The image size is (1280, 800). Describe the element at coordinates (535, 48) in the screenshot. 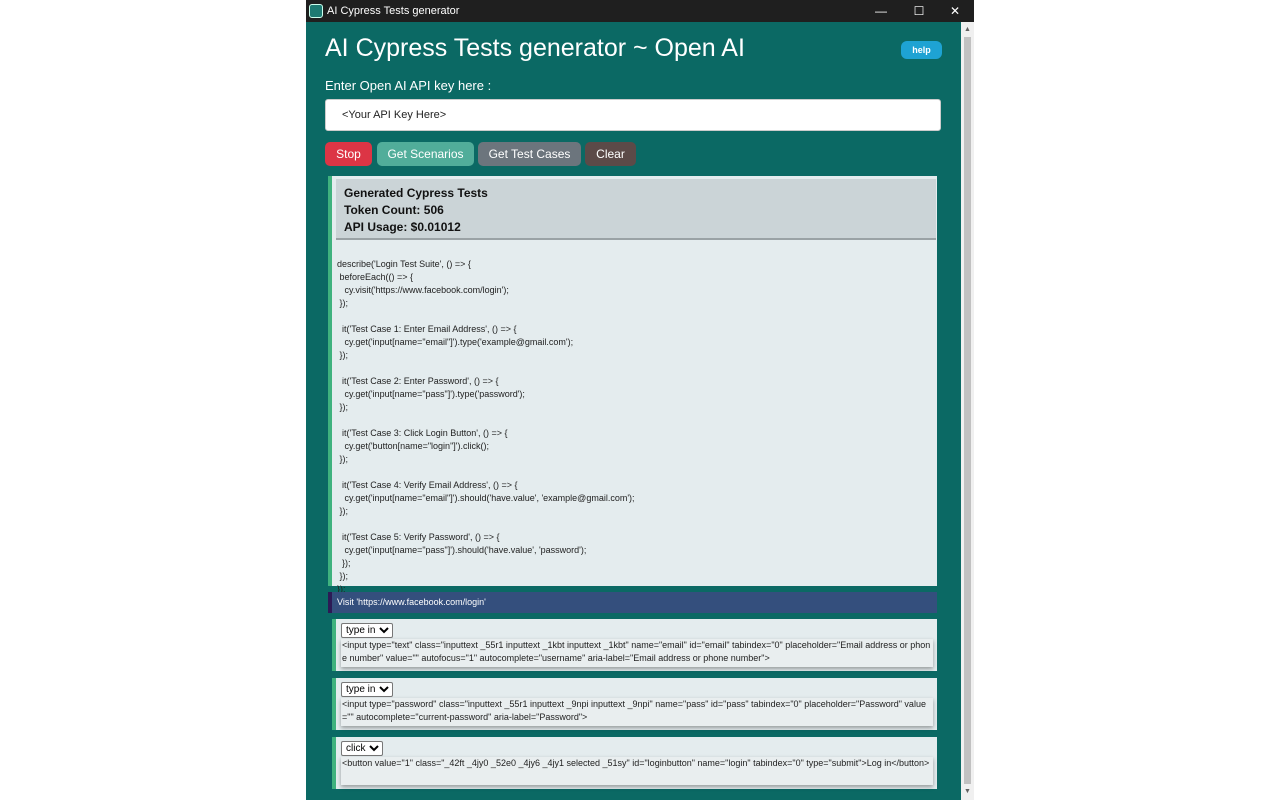

I see `page-title: AI Cypress Tests generator ~ Open AI` at that location.